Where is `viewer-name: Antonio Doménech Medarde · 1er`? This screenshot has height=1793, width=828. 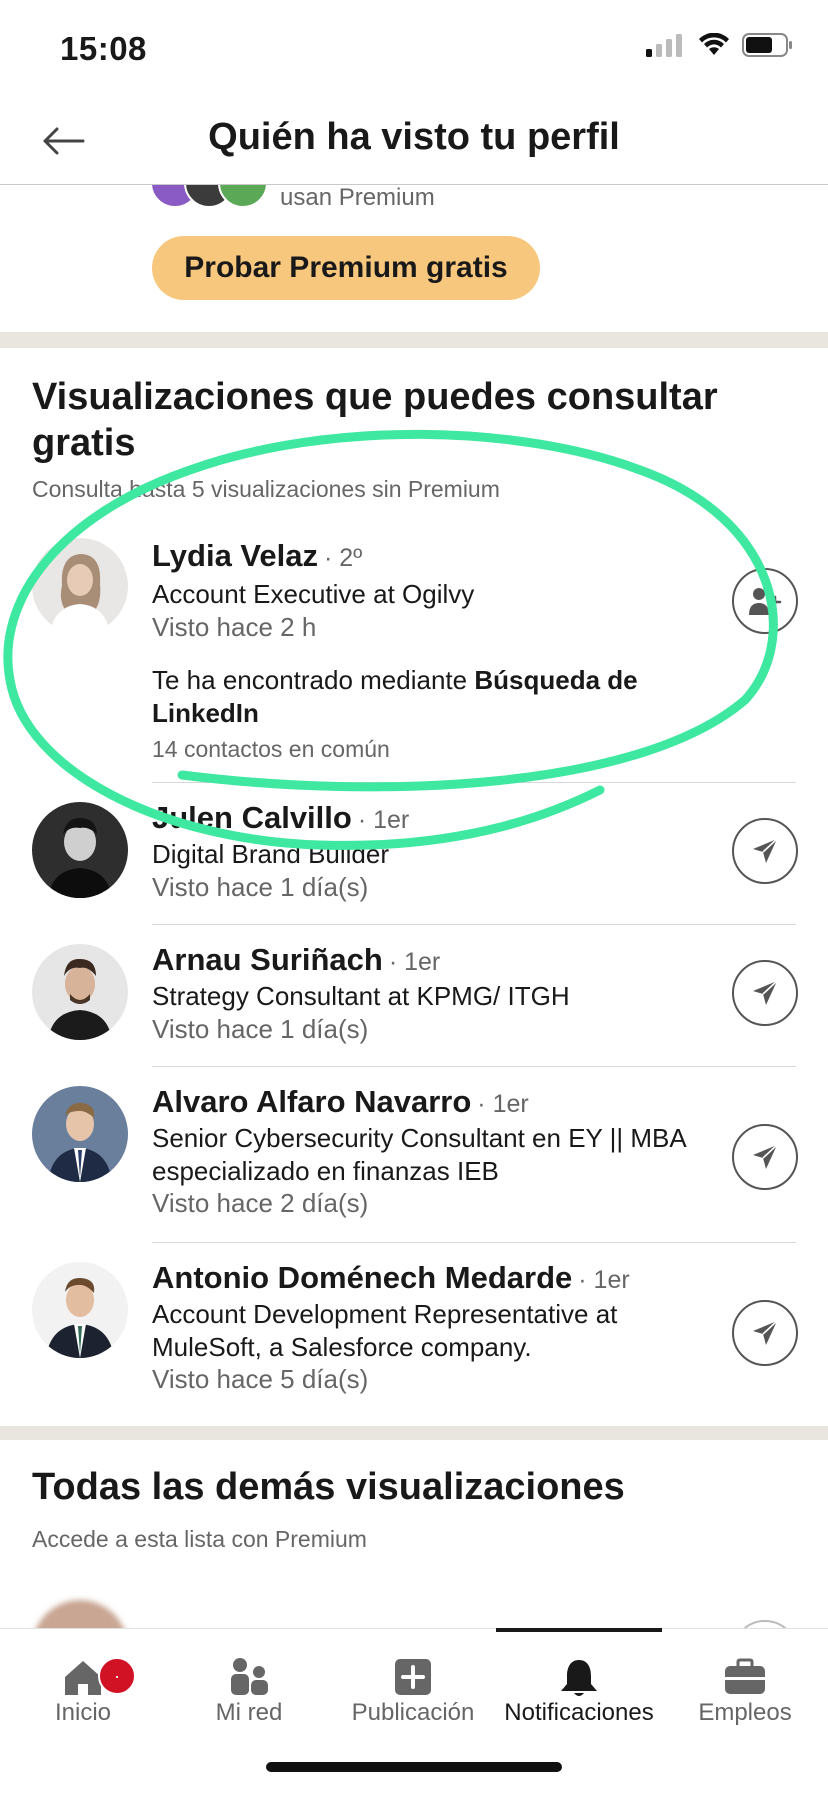 viewer-name: Antonio Doménech Medarde · 1er is located at coordinates (391, 1278).